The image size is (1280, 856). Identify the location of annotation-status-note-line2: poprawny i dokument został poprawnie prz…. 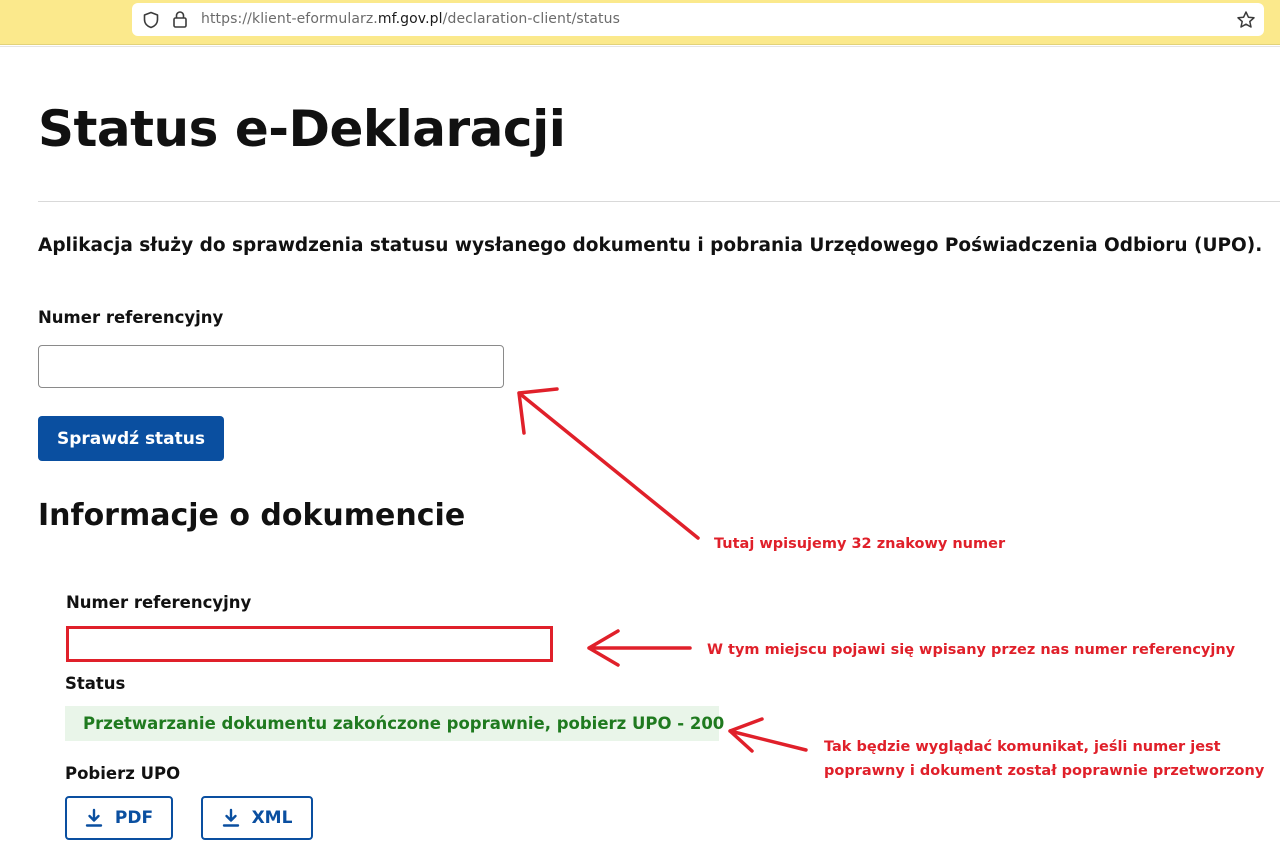
(1044, 771).